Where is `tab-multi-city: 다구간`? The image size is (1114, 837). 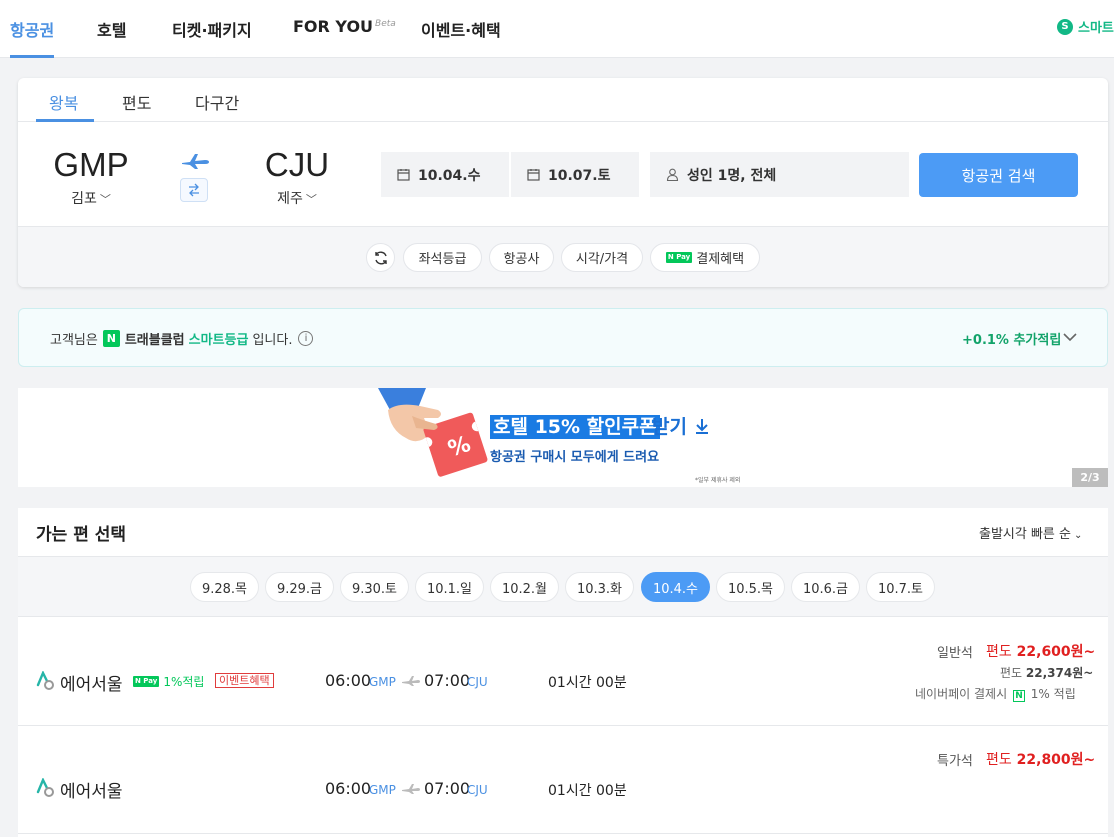
tab-multi-city: 다구간 is located at coordinates (217, 102).